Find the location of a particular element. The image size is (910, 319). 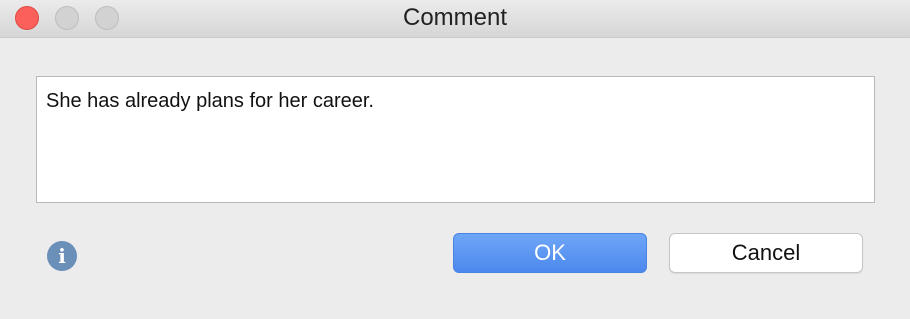

cancel-button: Cancel is located at coordinates (766, 253).